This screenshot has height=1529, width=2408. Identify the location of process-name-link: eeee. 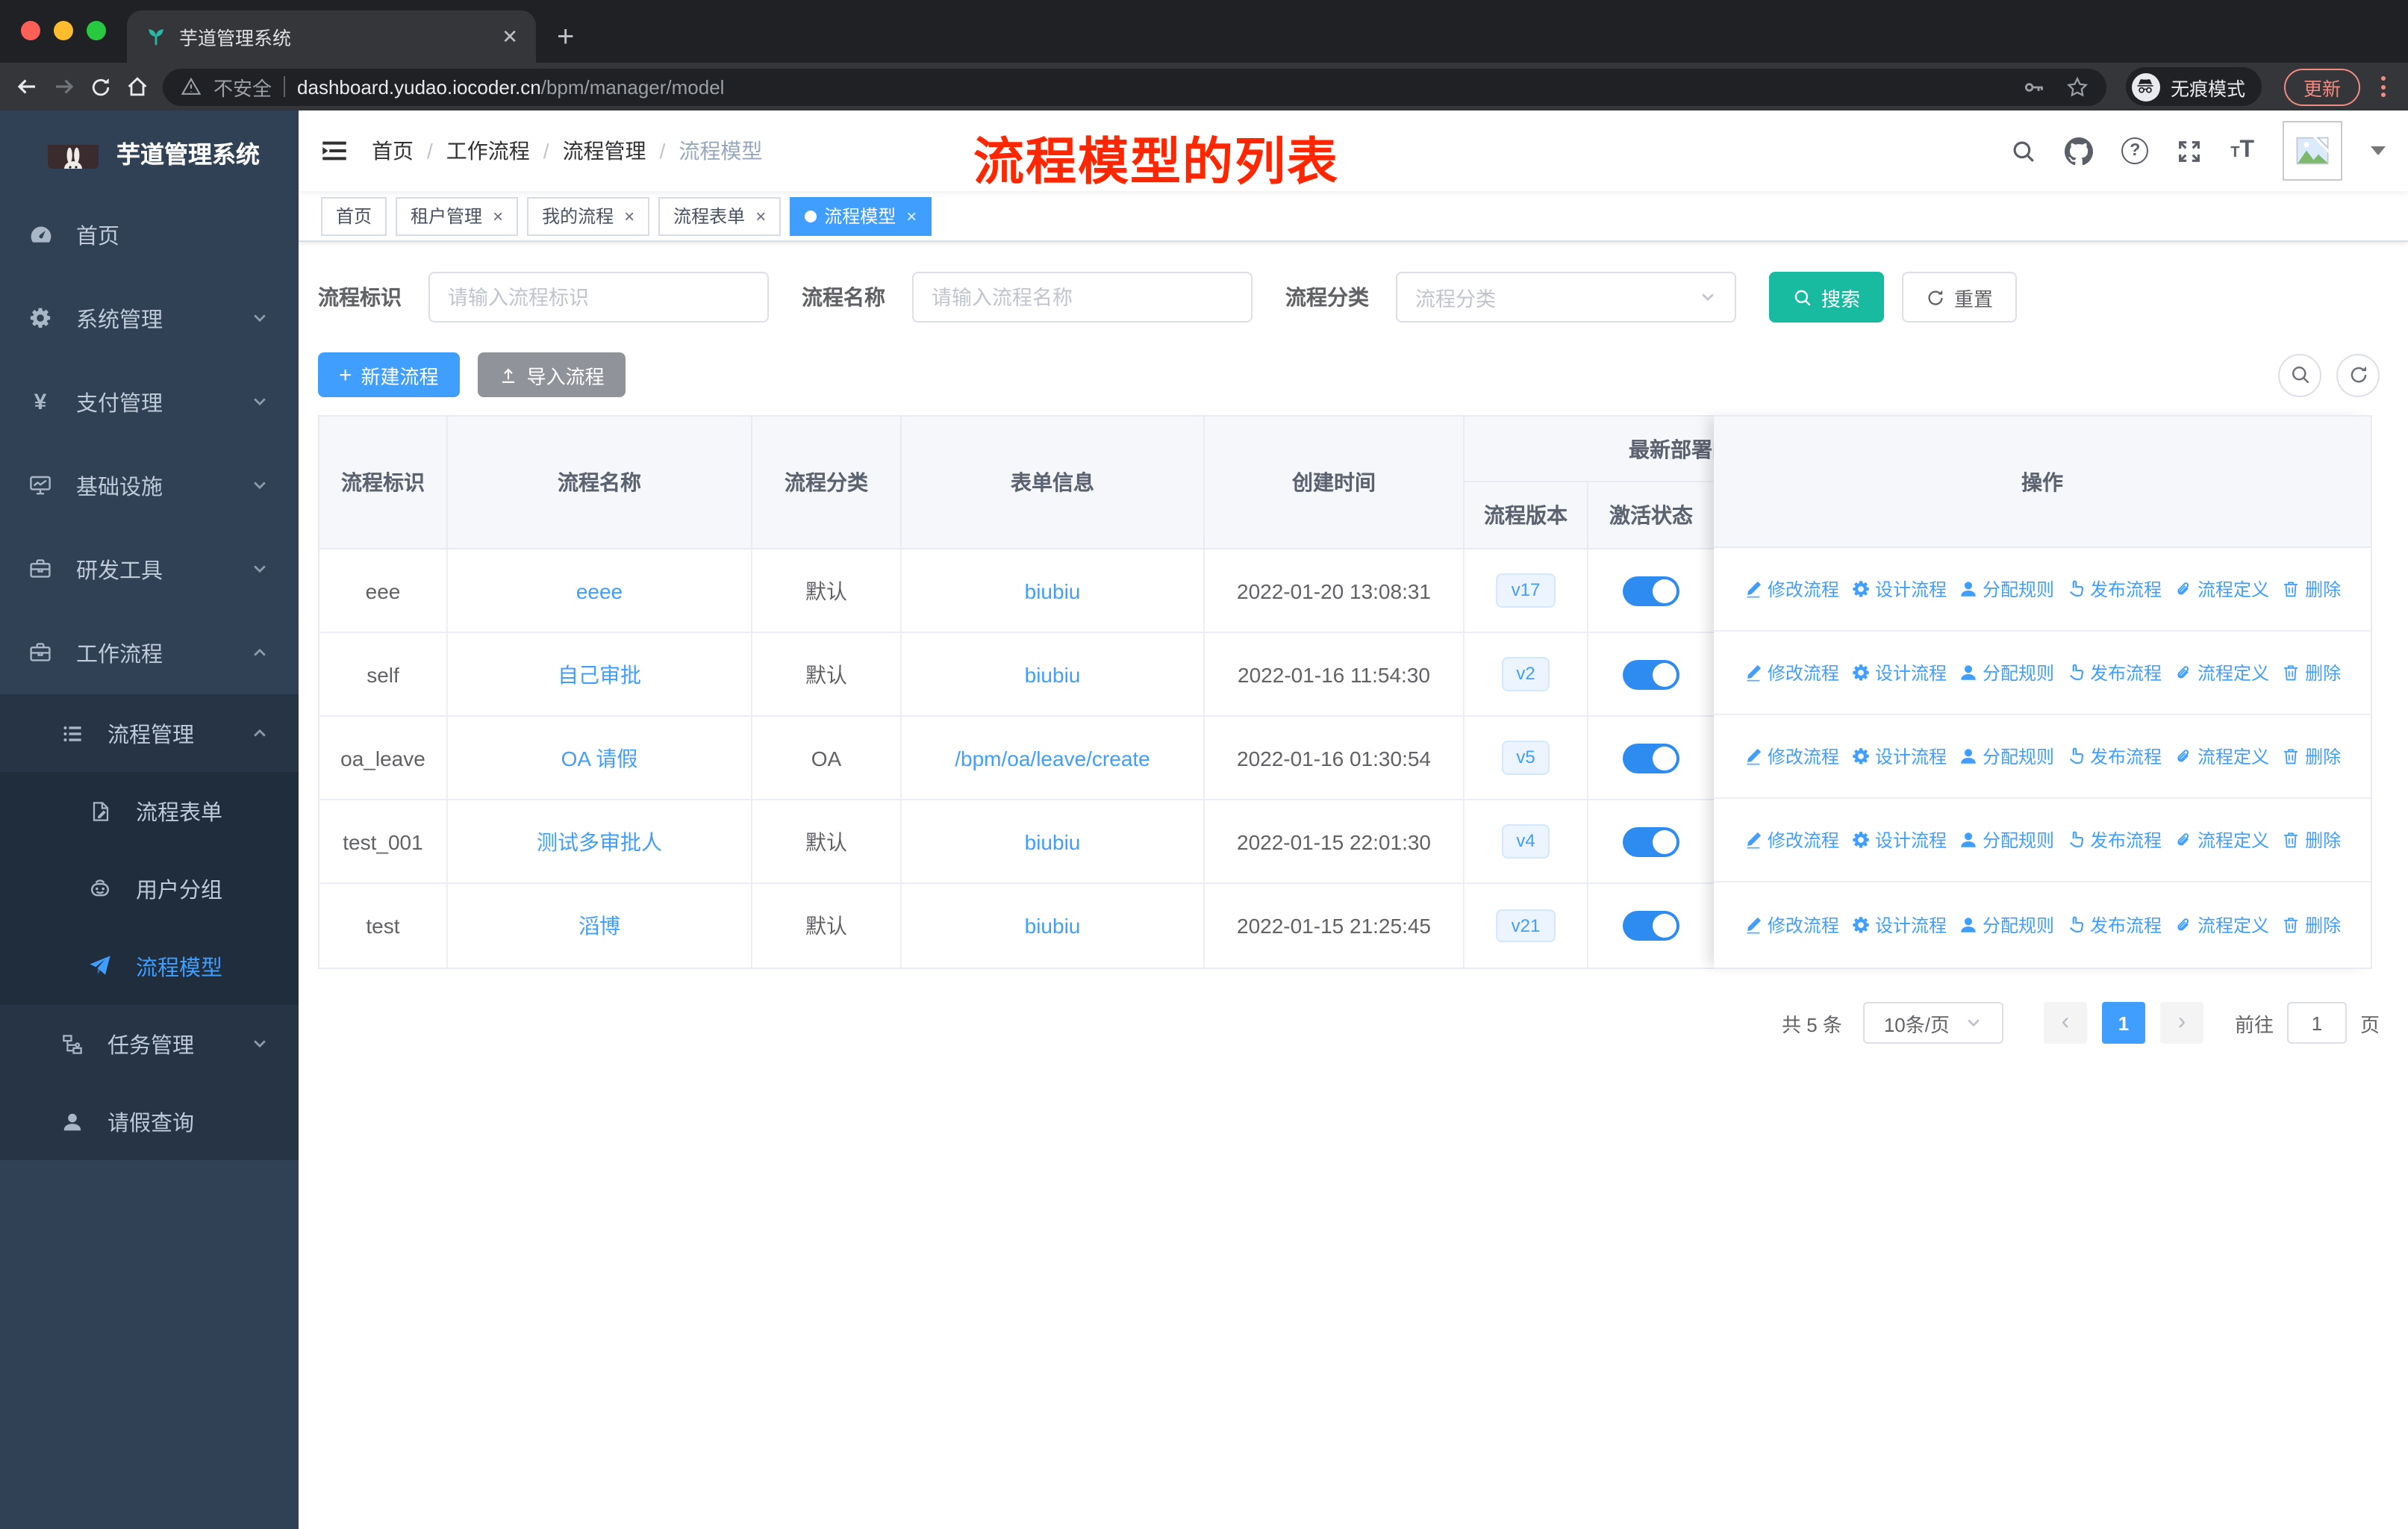
(599, 590).